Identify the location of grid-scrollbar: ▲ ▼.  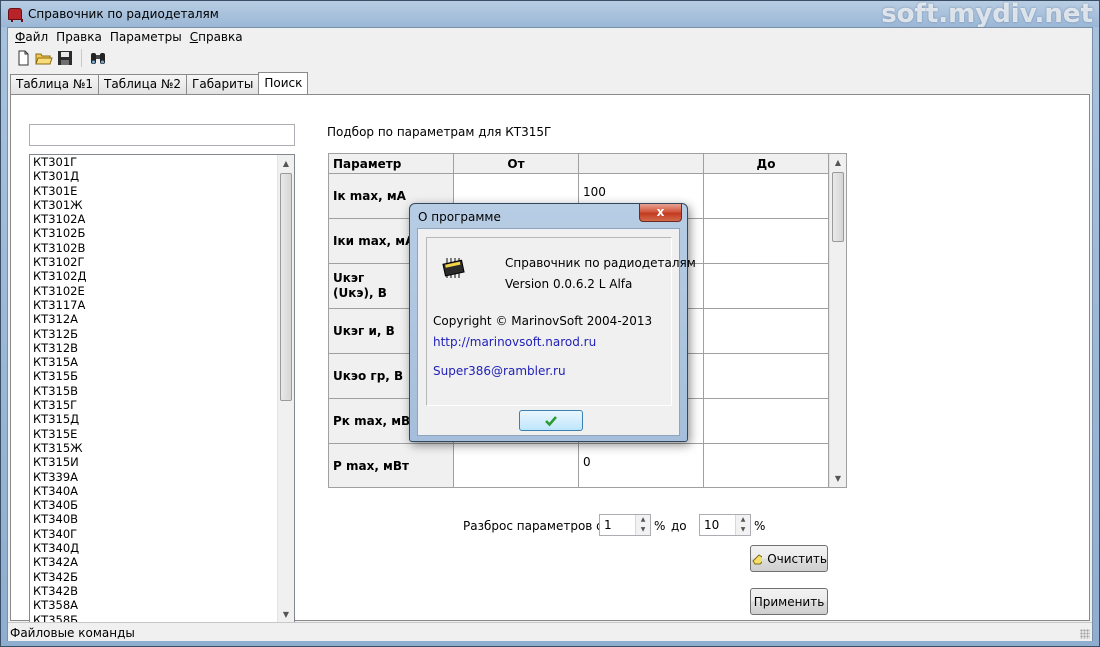
(837, 320).